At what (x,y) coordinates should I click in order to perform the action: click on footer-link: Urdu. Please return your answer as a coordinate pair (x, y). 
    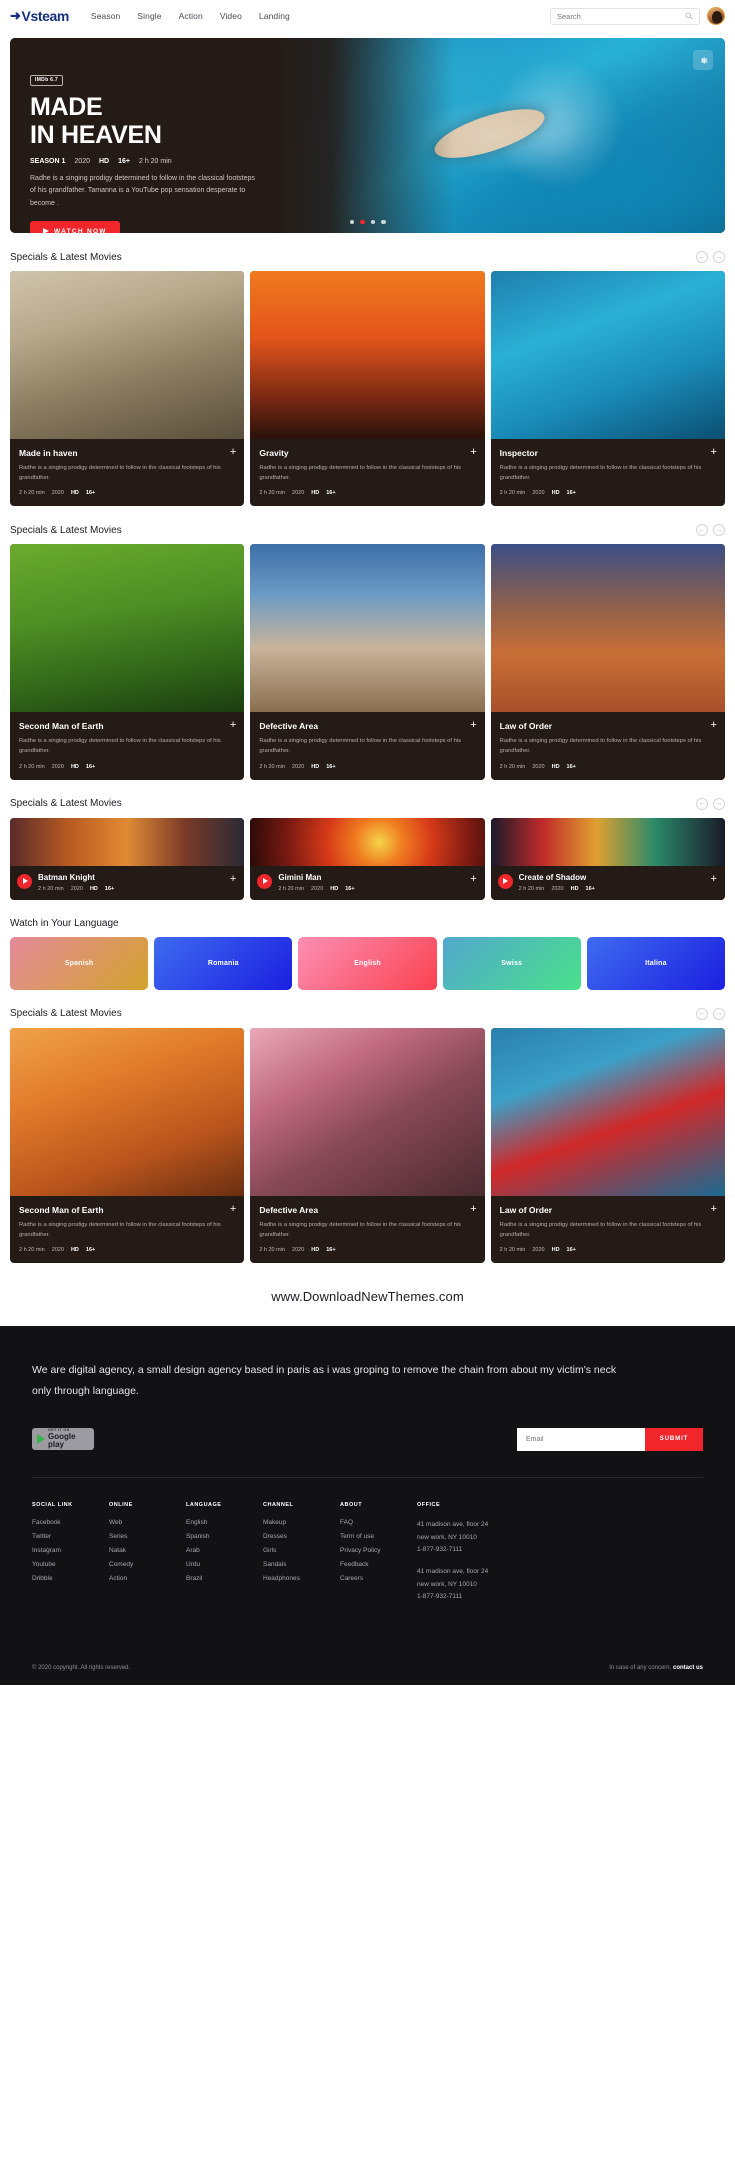
    Looking at the image, I should click on (224, 1564).